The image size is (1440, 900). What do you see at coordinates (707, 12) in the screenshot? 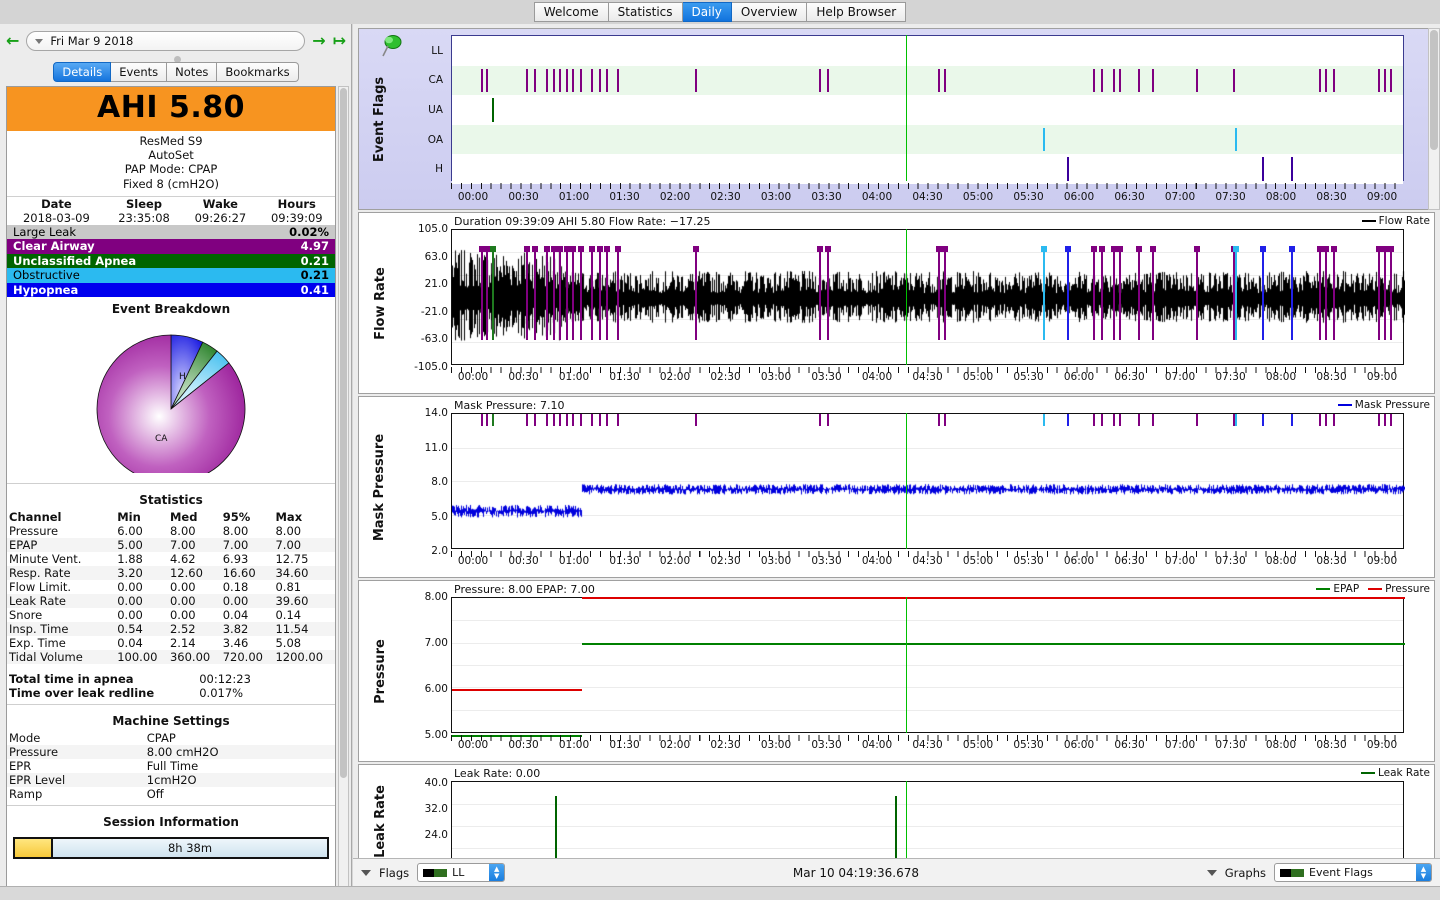
I see `tab-daily: Daily` at bounding box center [707, 12].